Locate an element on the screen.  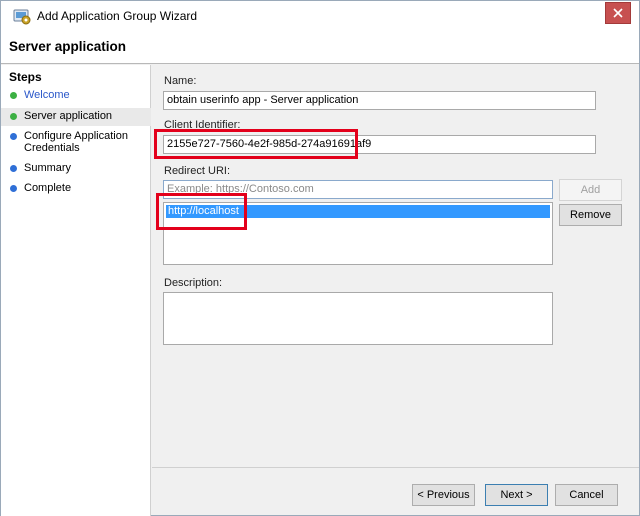
redirect-uri-highlight is located at coordinates (201, 211).